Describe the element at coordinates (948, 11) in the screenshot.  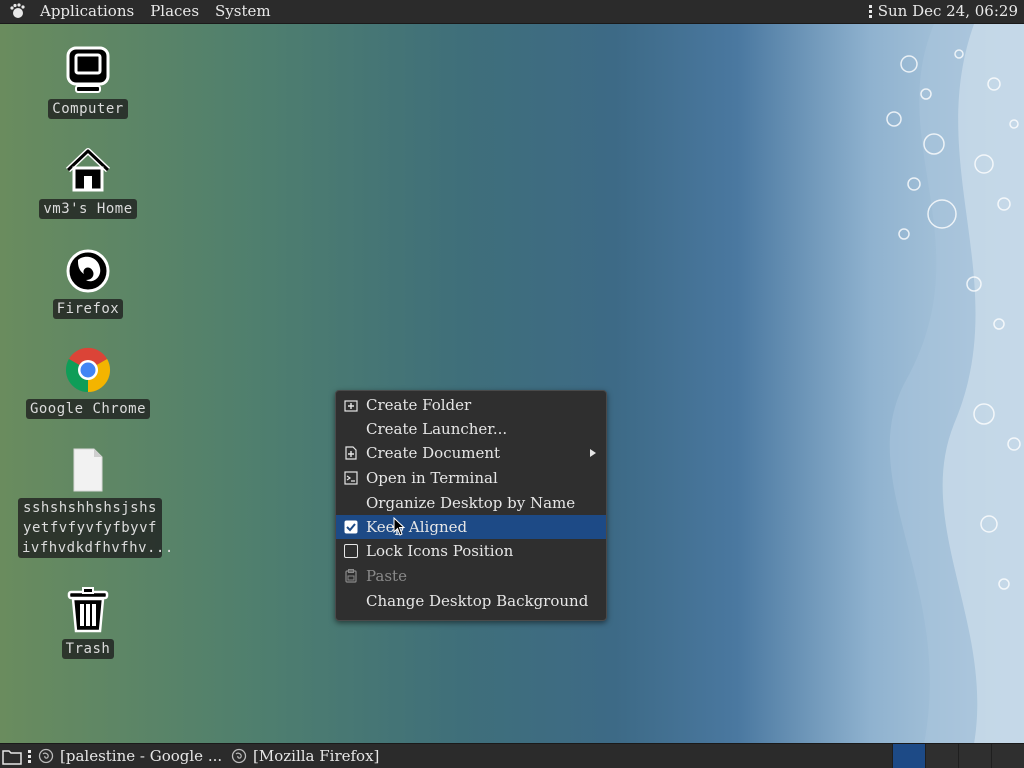
I see `clock: Sun Dec 24, 06:29` at that location.